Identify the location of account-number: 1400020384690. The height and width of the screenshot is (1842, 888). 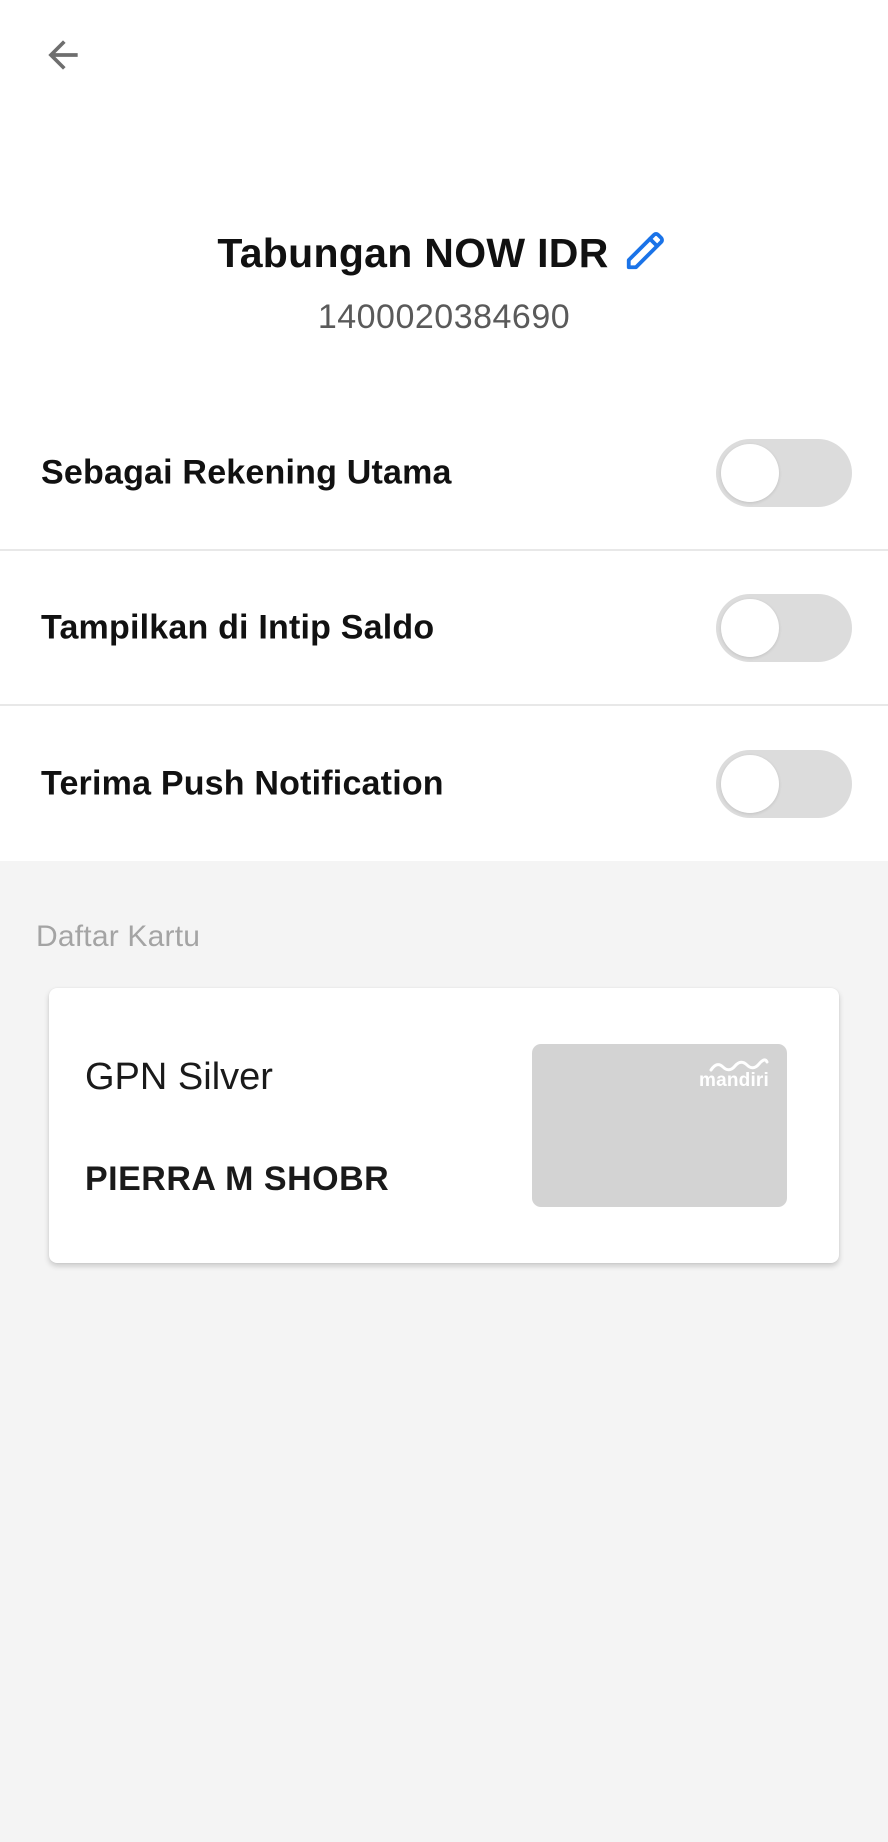
(444, 317).